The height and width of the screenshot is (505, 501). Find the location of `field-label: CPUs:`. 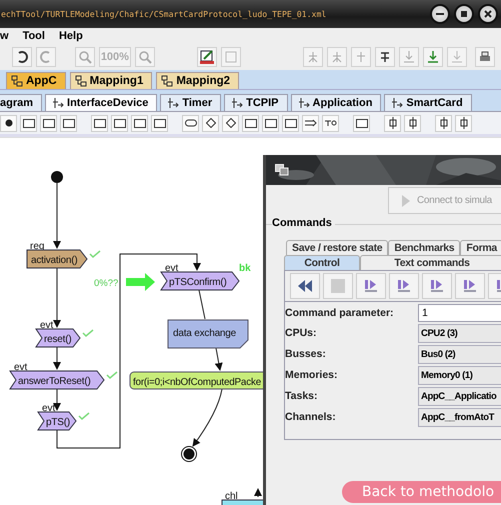

field-label: CPUs: is located at coordinates (301, 333).